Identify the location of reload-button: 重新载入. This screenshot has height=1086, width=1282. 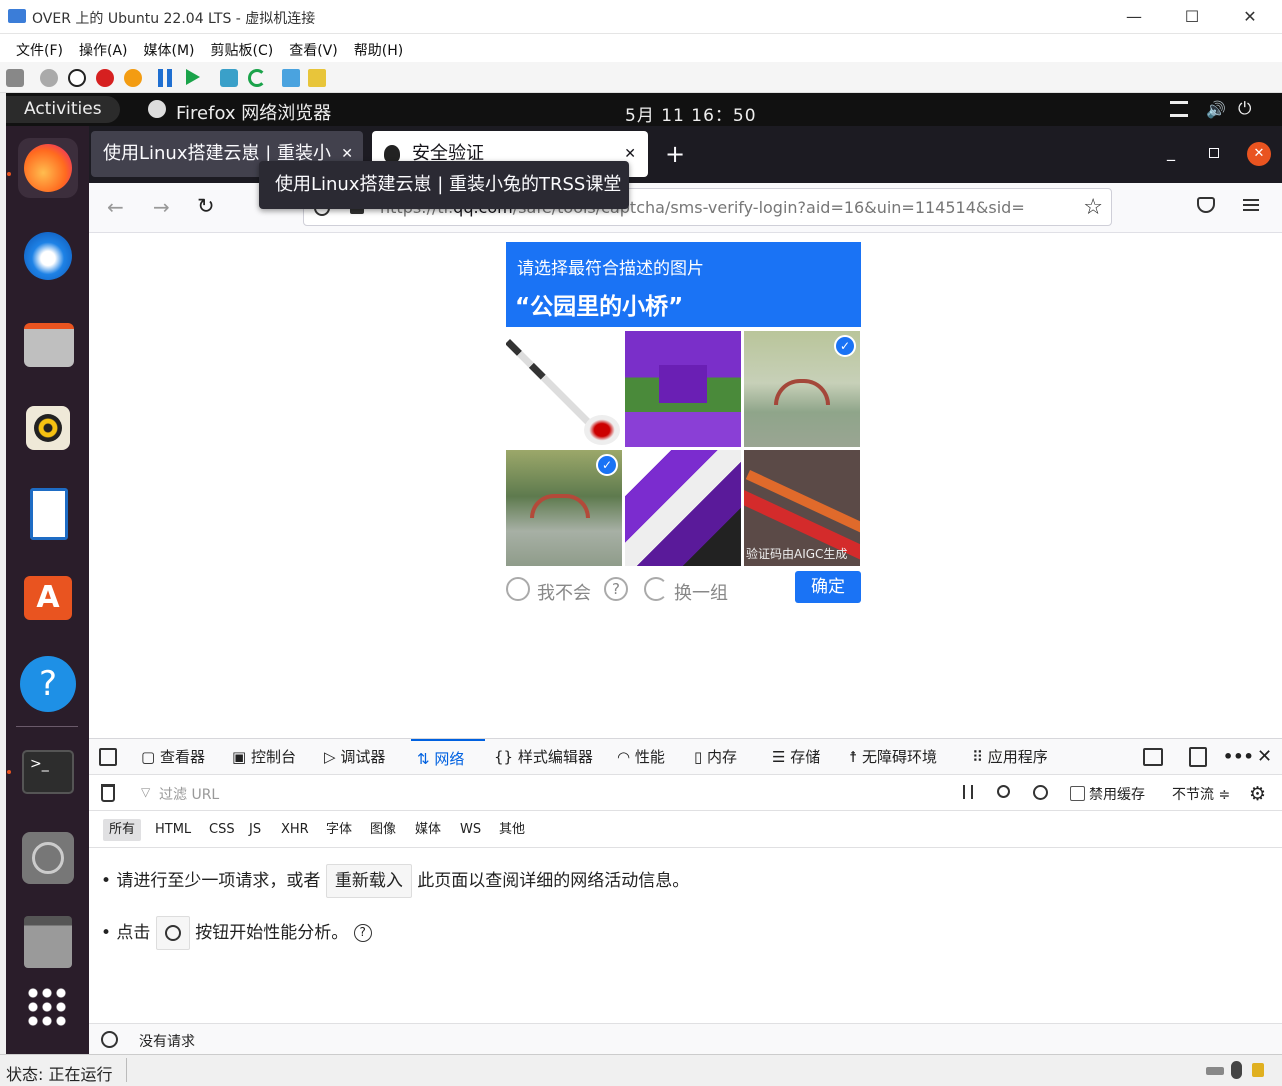
(368, 881).